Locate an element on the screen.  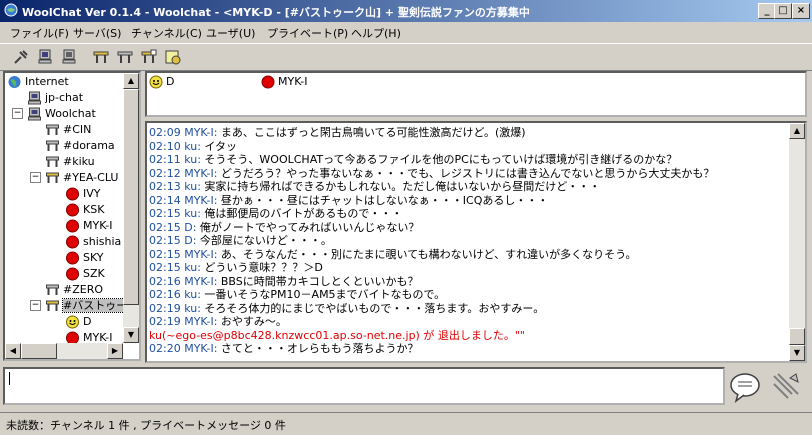
message-time: 02:20 is located at coordinates (165, 348).